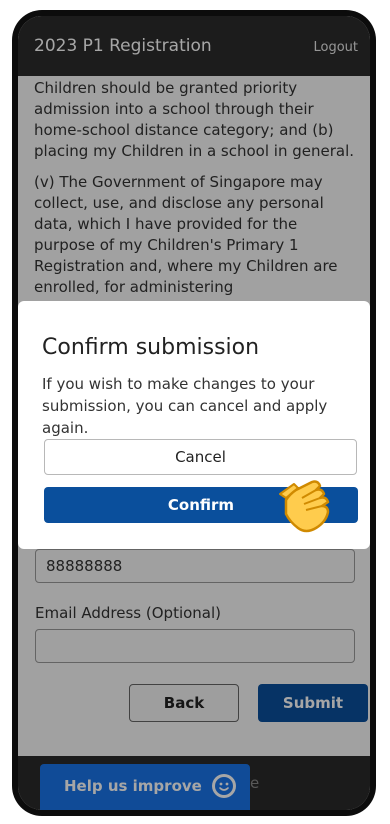 This screenshot has width=390, height=824. I want to click on pointing-hand-icon, so click(304, 506).